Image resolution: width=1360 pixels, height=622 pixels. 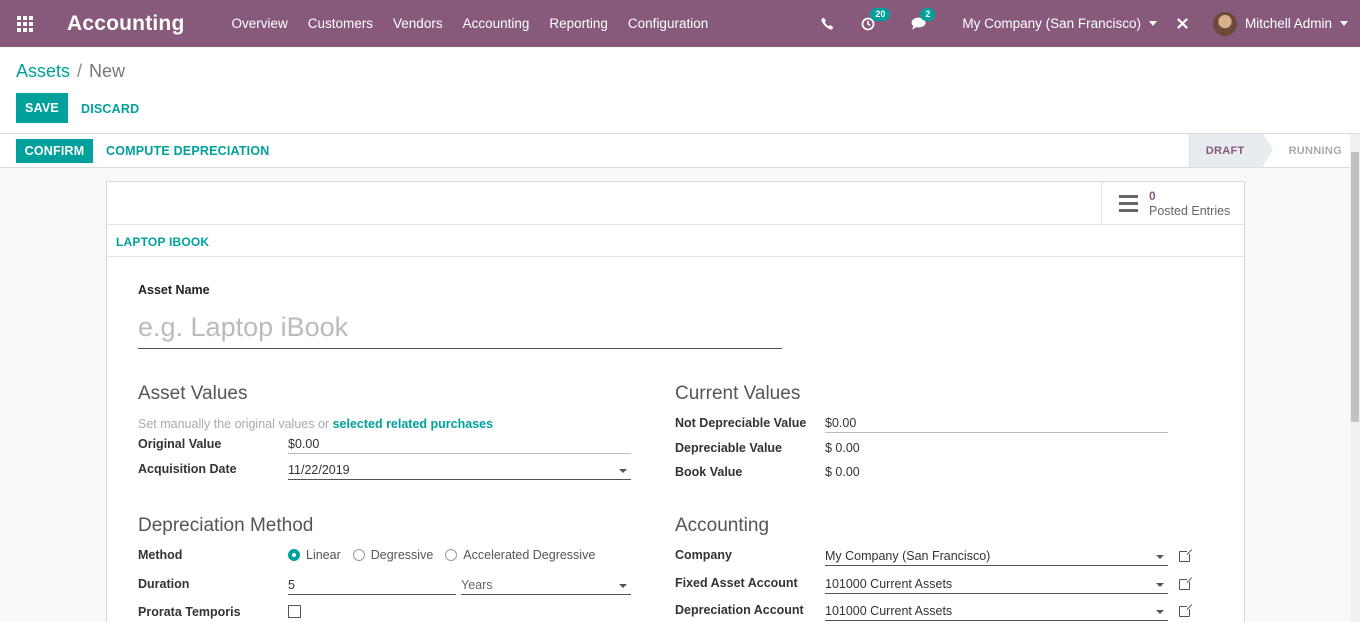 I want to click on method-accelerated-label: Accelerated Degressive, so click(x=529, y=555).